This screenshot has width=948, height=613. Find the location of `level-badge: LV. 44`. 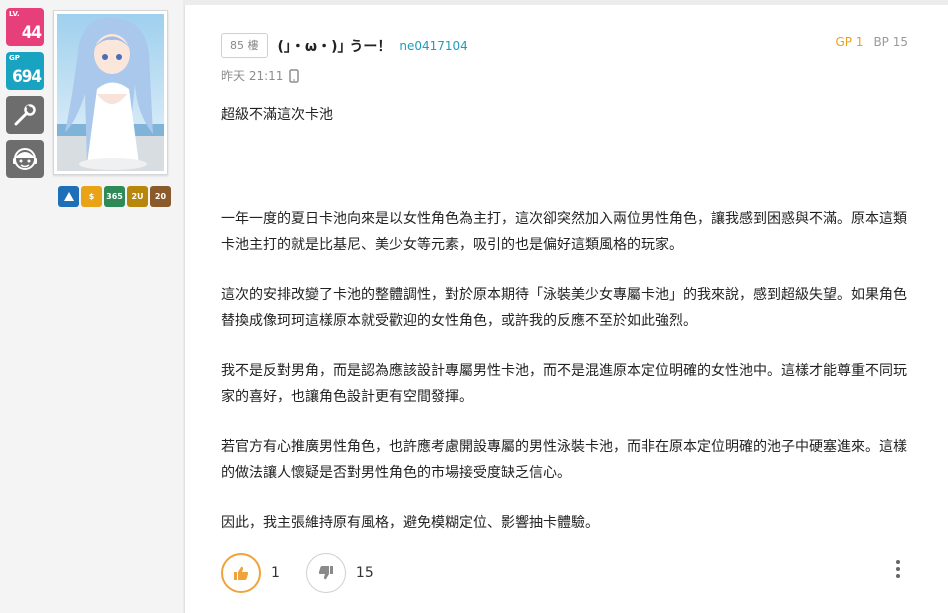

level-badge: LV. 44 is located at coordinates (25, 27).